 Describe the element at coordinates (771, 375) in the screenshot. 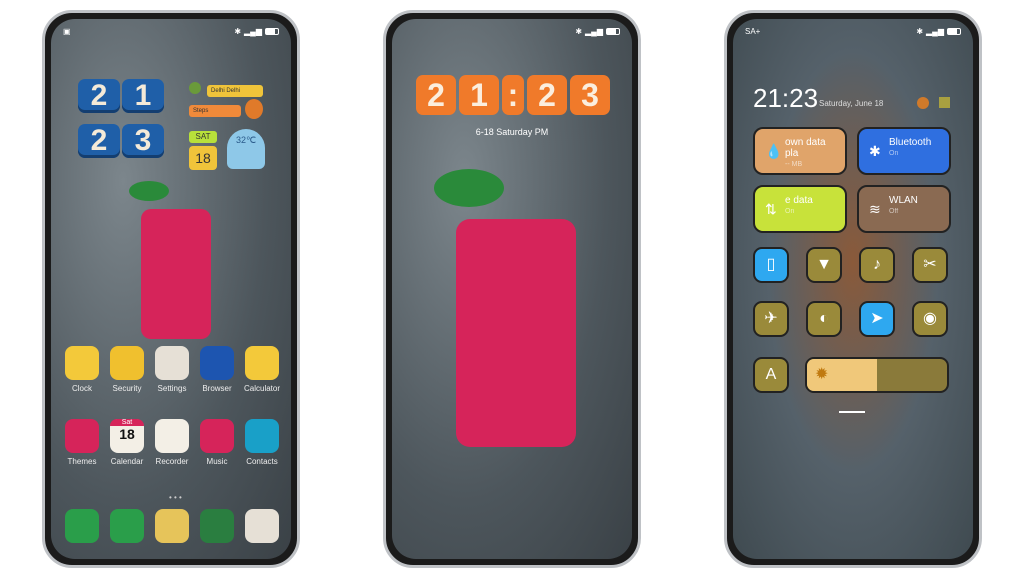

I see `auto-brightness-button: A` at that location.